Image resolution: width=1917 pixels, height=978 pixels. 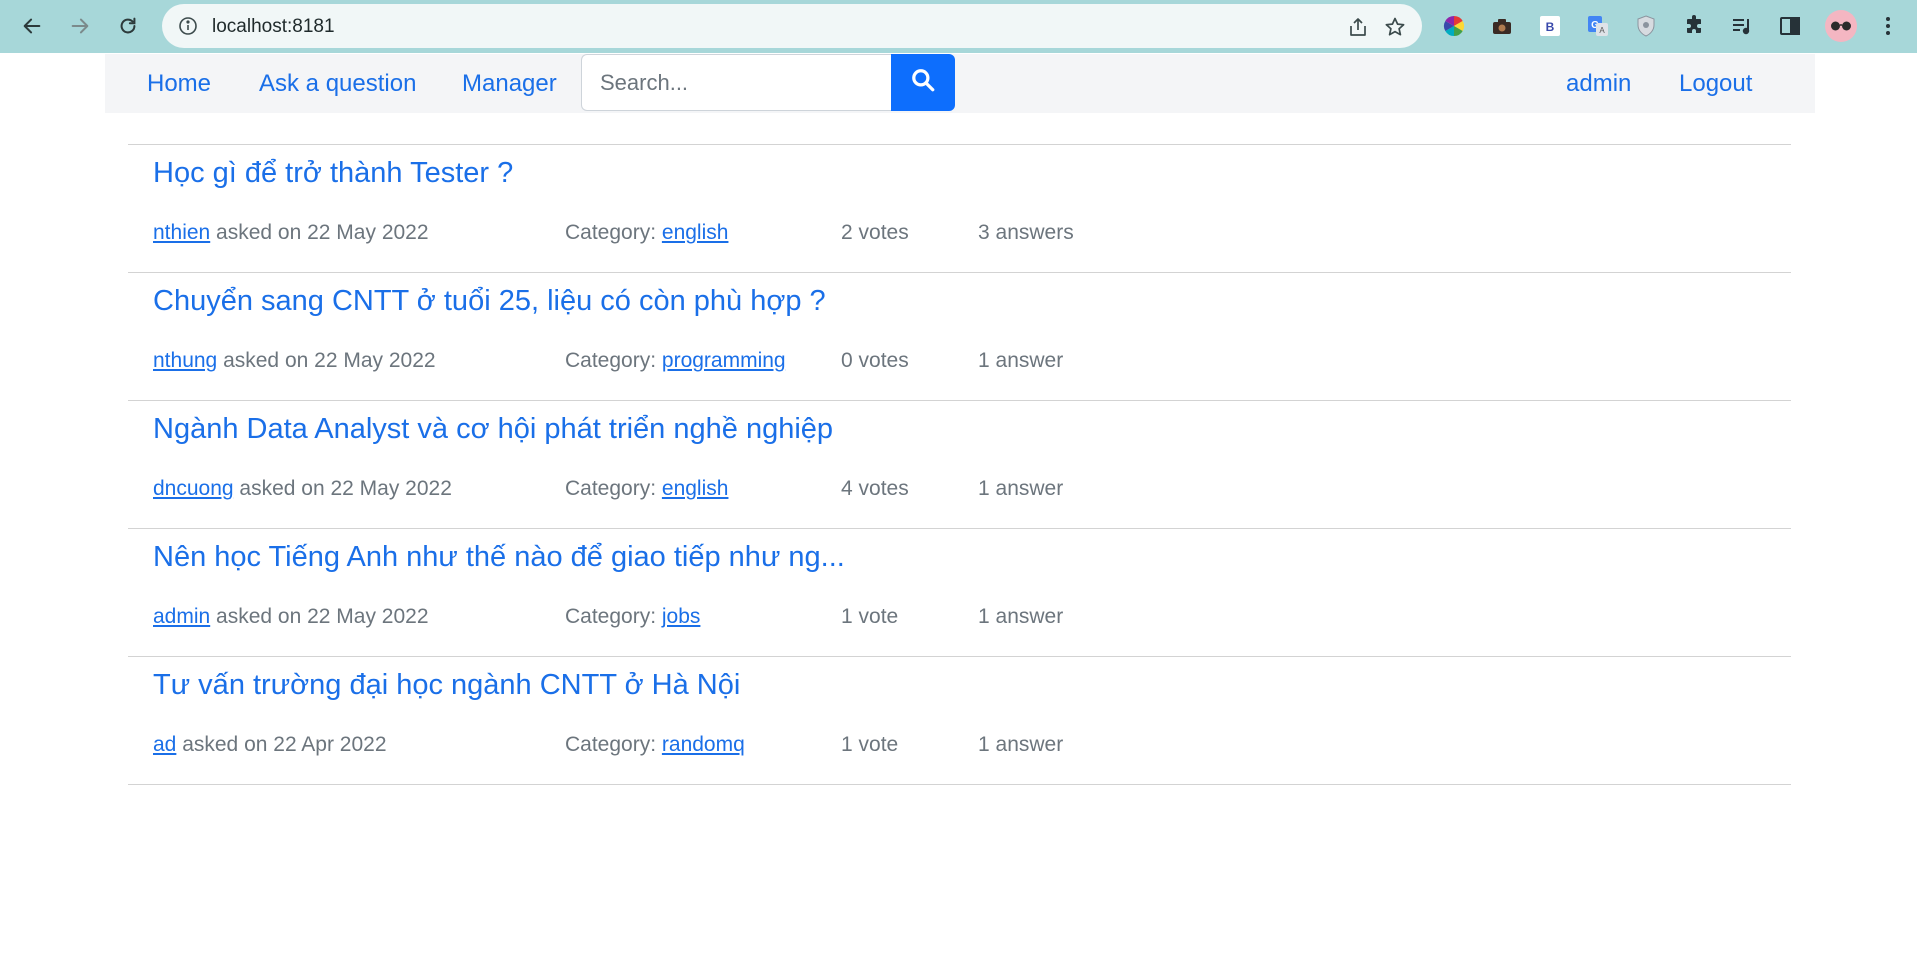 What do you see at coordinates (333, 173) in the screenshot?
I see `question-title-link: Học gì để trở thành Tester ?` at bounding box center [333, 173].